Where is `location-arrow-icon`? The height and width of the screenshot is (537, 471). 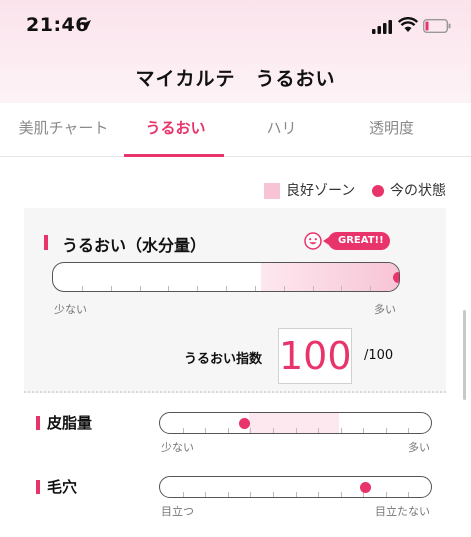
location-arrow-icon is located at coordinates (86, 25).